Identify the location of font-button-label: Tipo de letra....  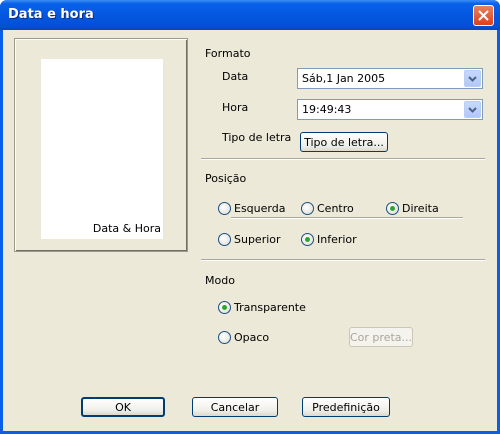
(344, 142).